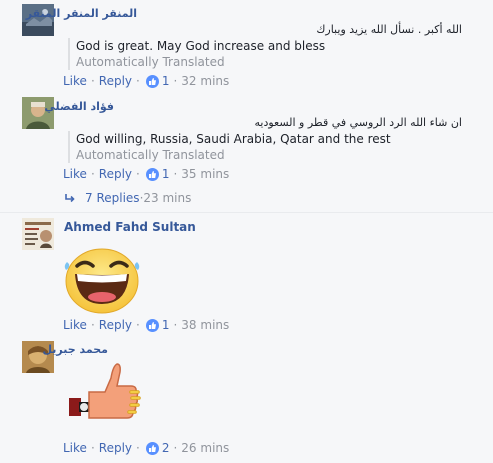 This screenshot has height=463, width=493. Describe the element at coordinates (106, 393) in the screenshot. I see `thumbs-up-sticker` at that location.